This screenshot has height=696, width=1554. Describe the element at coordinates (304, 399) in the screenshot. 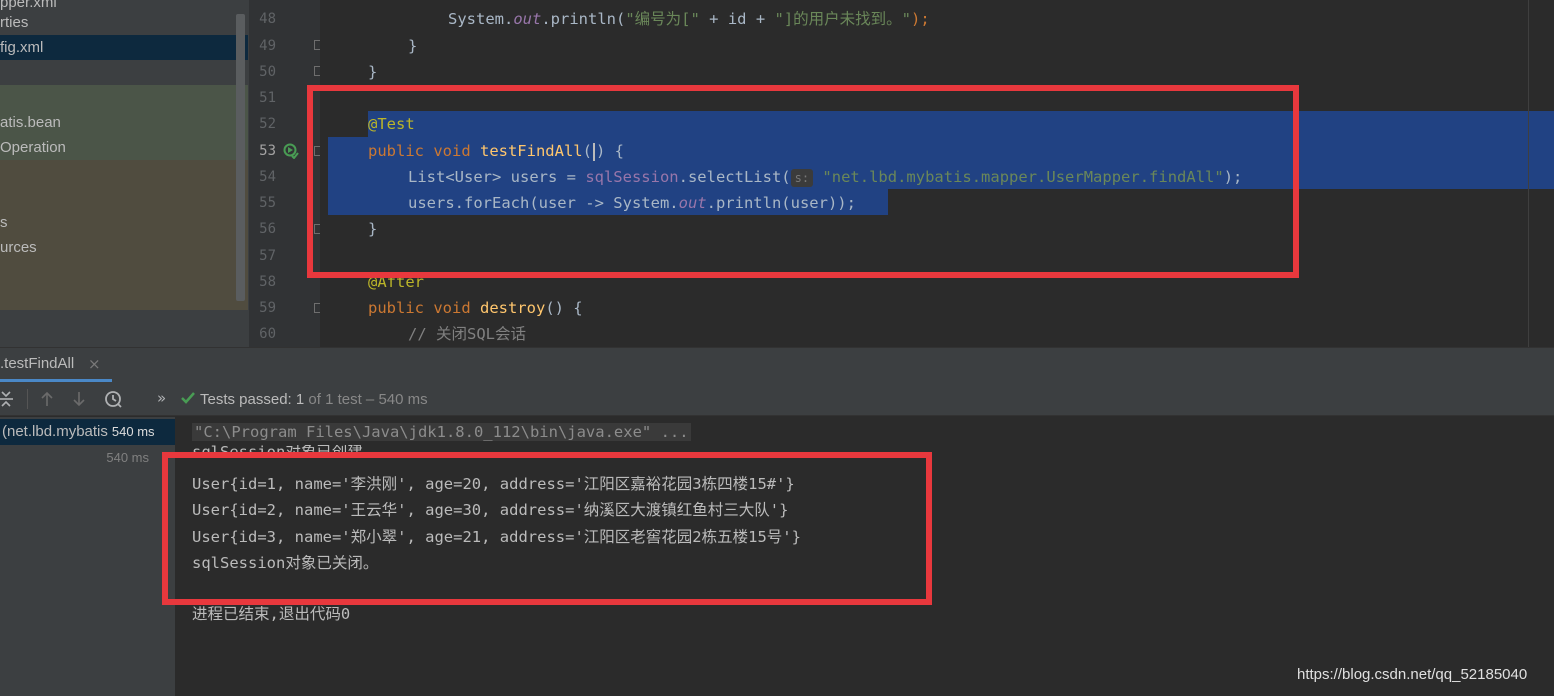

I see `test-status: Tests passed: 1 of 1 test – 540 ms` at that location.